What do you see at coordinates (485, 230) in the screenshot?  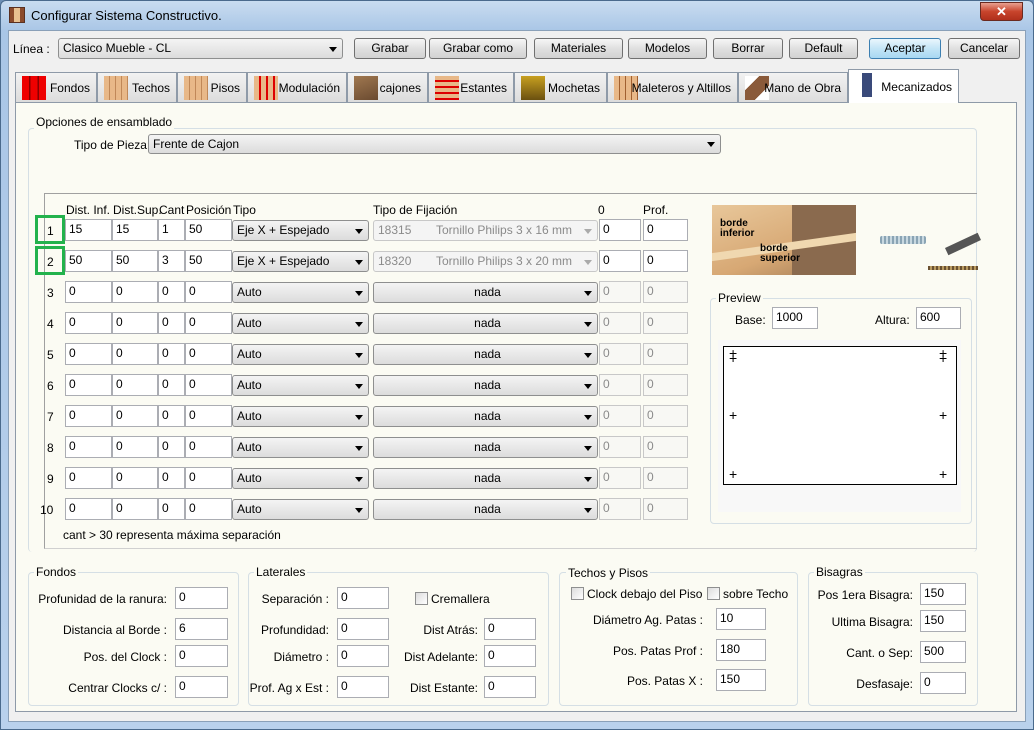 I see `fijacion-select: 18315 Tornillo Philips 3 x 16 mm` at bounding box center [485, 230].